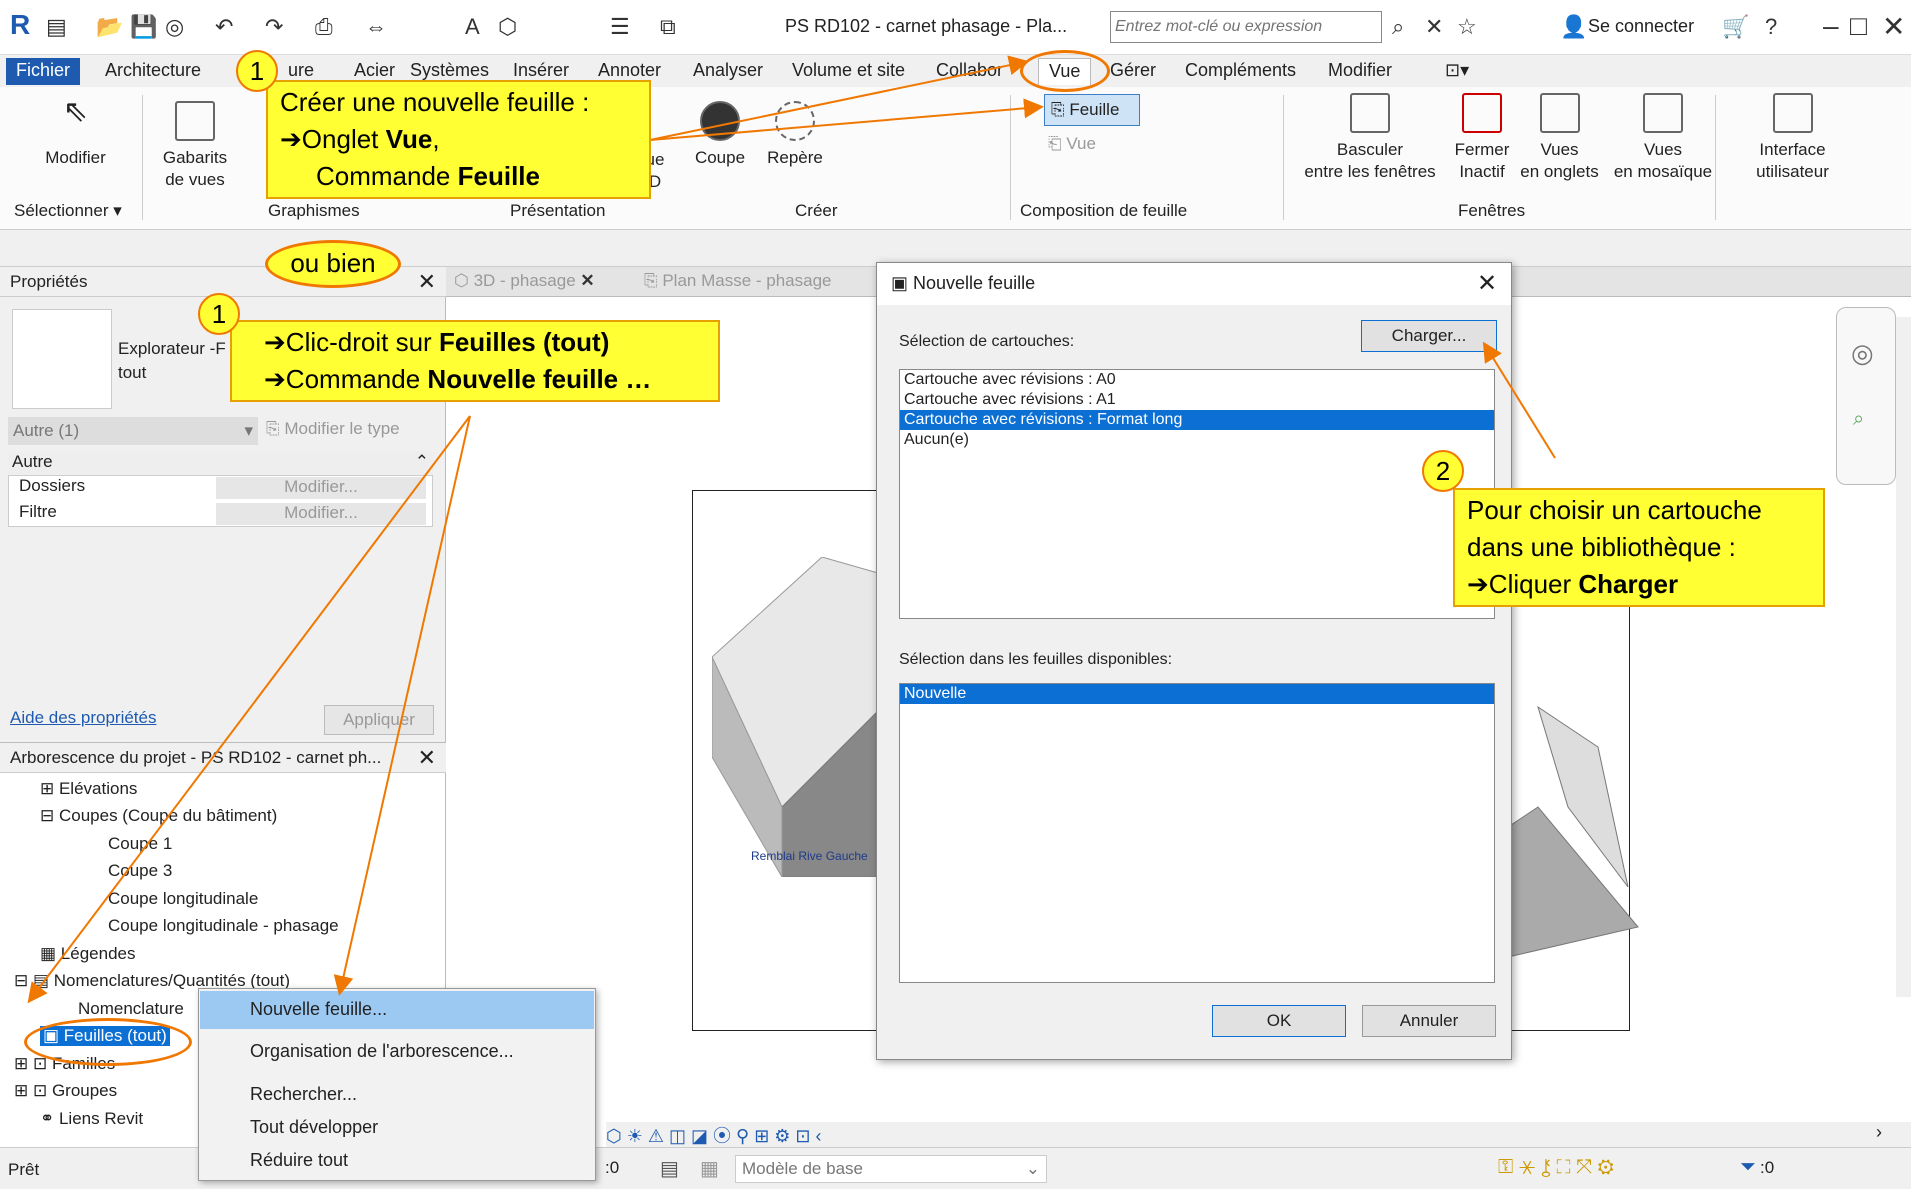 This screenshot has width=1911, height=1189. What do you see at coordinates (108, 1042) in the screenshot?
I see `highlight-feuilles-item` at bounding box center [108, 1042].